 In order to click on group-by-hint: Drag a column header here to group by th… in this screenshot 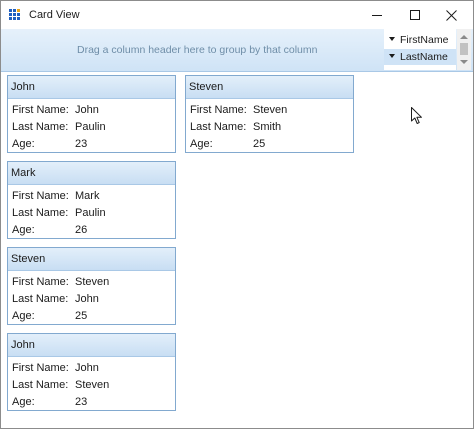, I will do `click(197, 50)`.